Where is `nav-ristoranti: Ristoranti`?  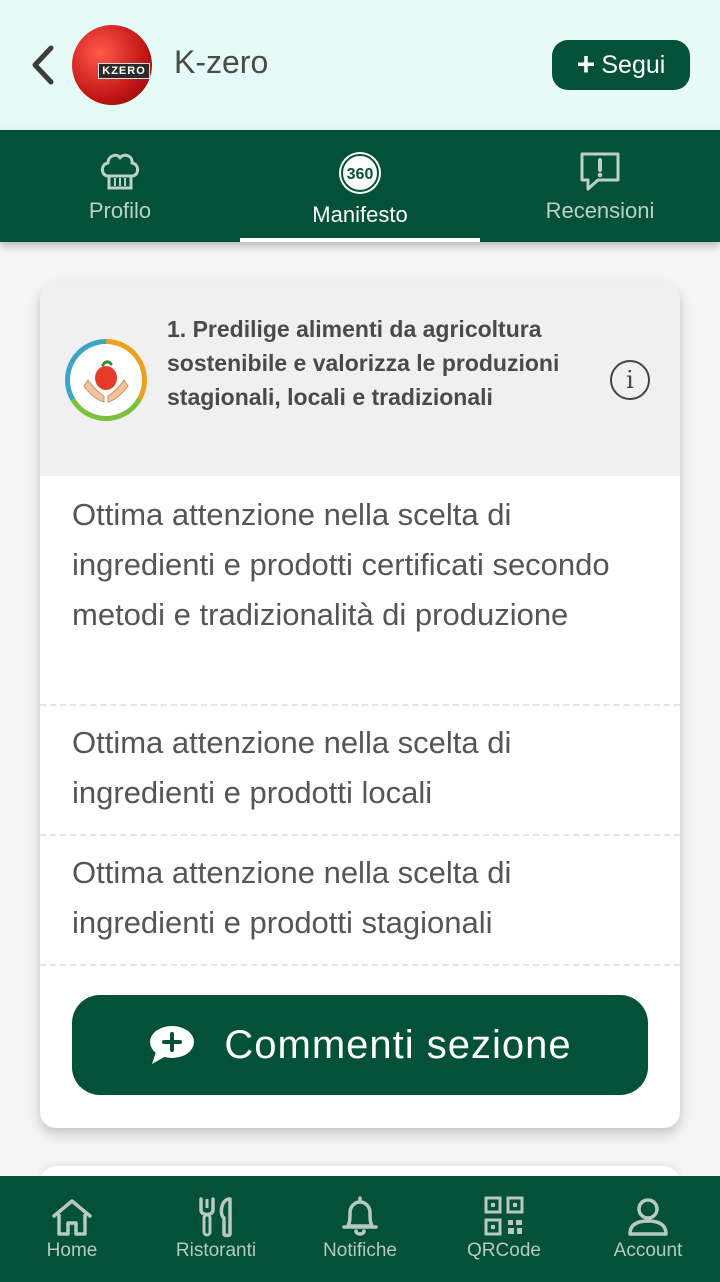
nav-ristoranti: Ristoranti is located at coordinates (216, 1229).